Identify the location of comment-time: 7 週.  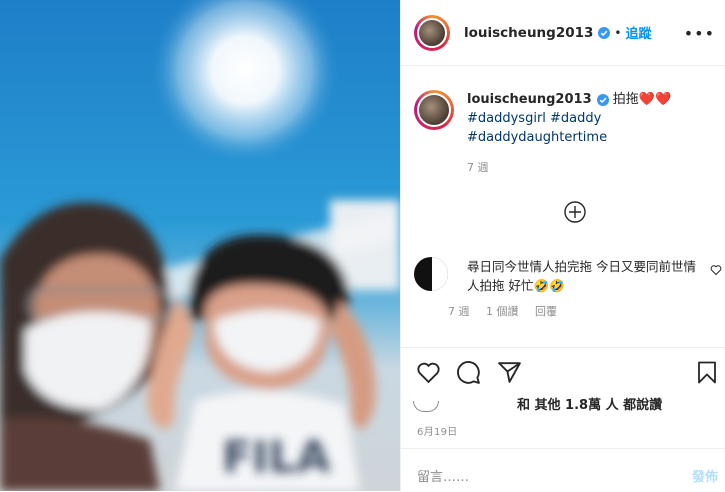
(459, 311).